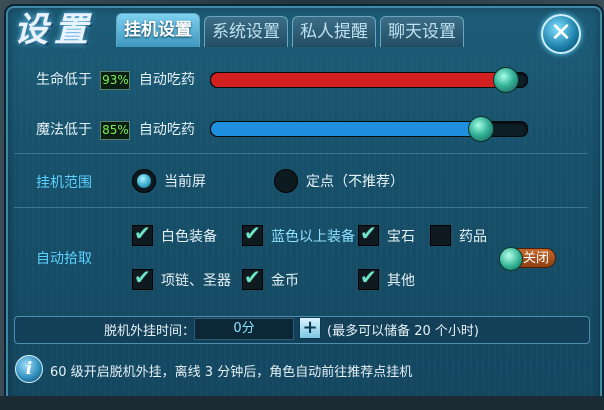  Describe the element at coordinates (506, 80) in the screenshot. I see `hp-slider-knob` at that location.